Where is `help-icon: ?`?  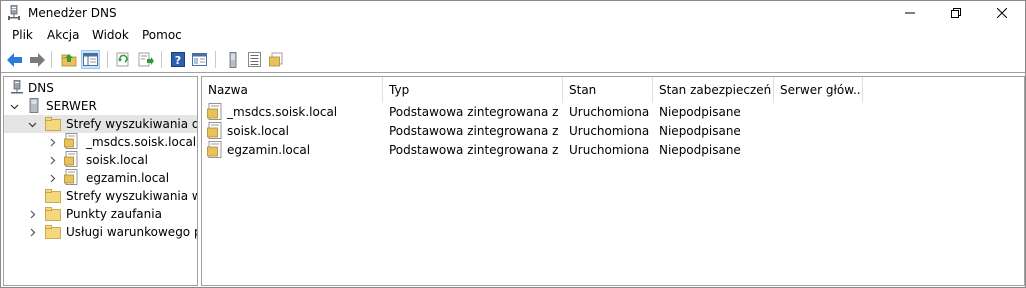 help-icon: ? is located at coordinates (177, 59).